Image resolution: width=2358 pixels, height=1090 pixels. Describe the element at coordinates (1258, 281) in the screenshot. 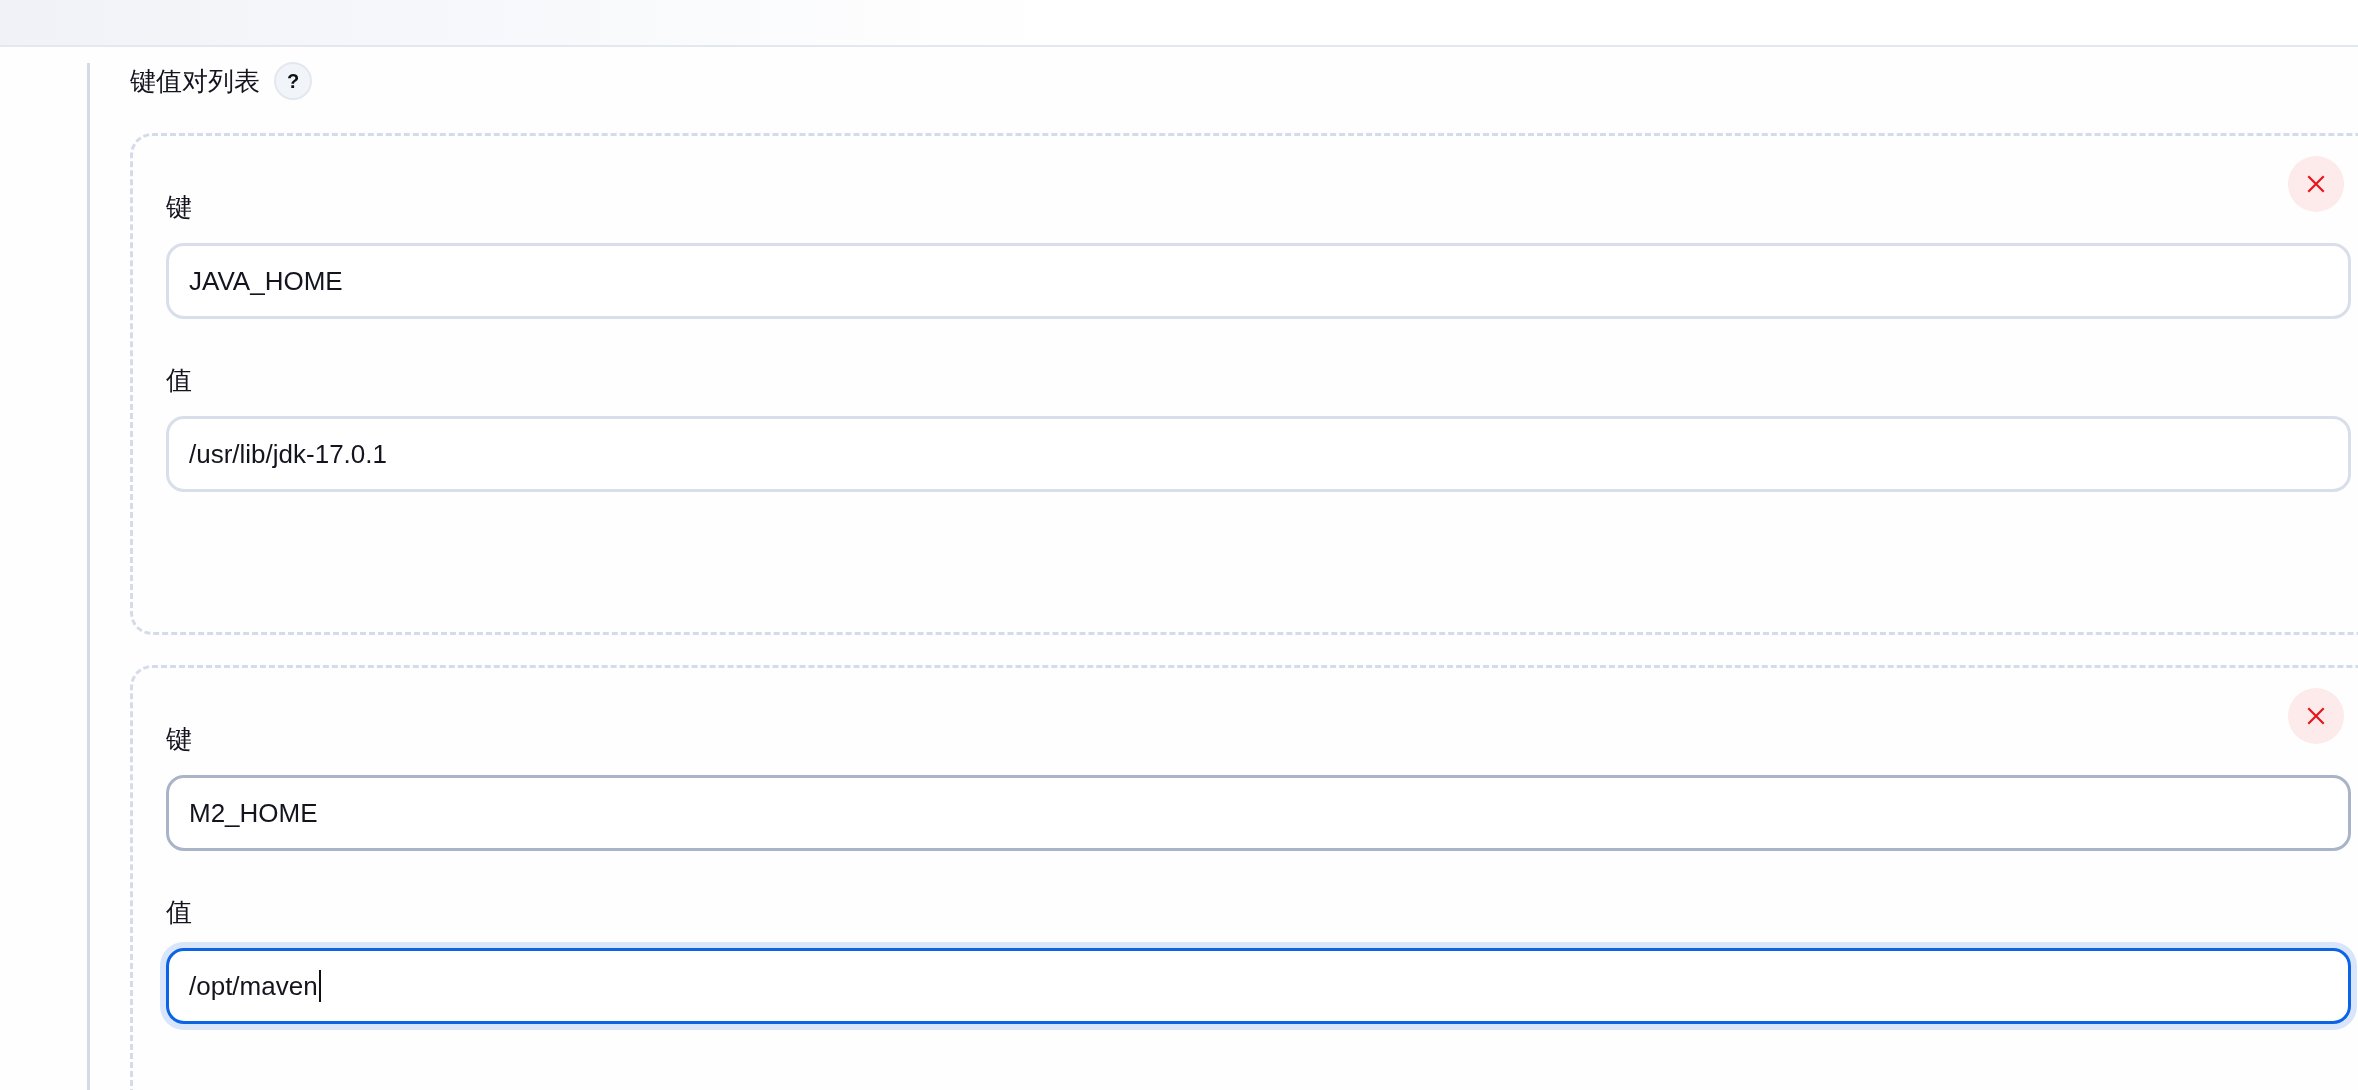

I see `input-field: JAVA_HOME` at that location.